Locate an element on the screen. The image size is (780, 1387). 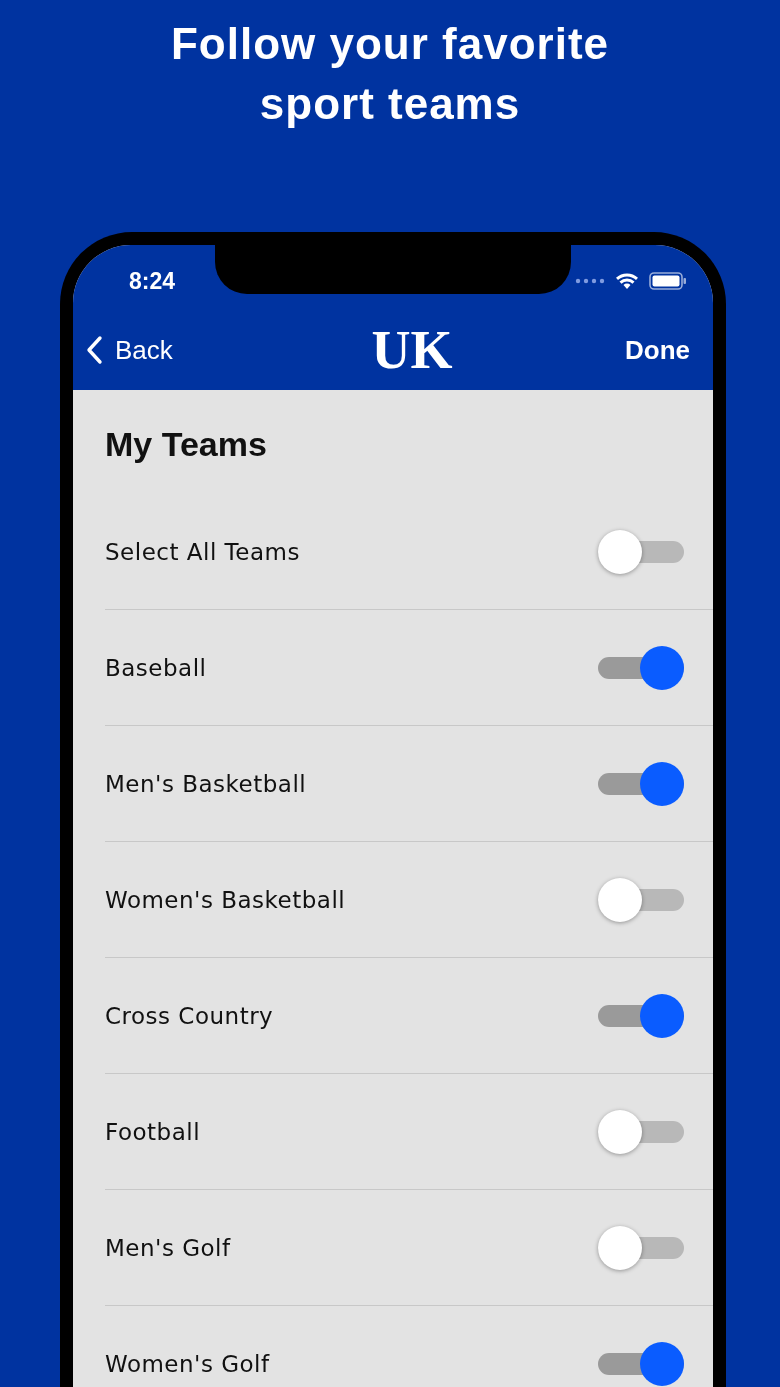
logo: UK is located at coordinates (412, 350).